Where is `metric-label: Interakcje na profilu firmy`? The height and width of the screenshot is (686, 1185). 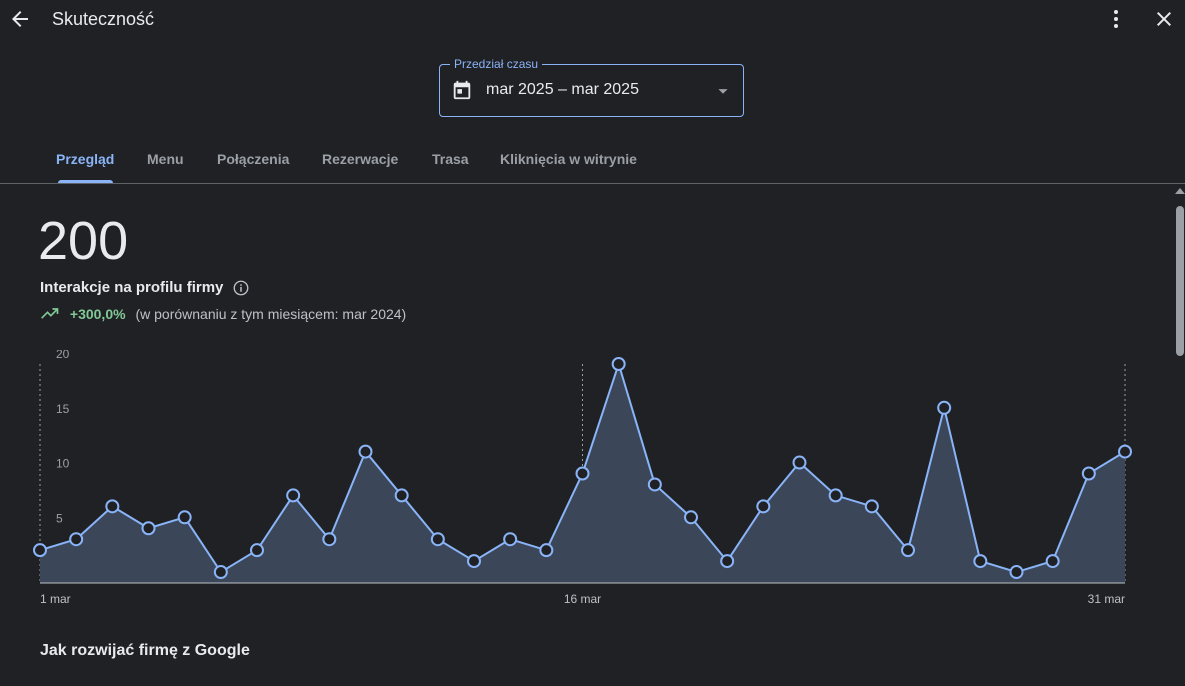
metric-label: Interakcje na profilu firmy is located at coordinates (132, 287).